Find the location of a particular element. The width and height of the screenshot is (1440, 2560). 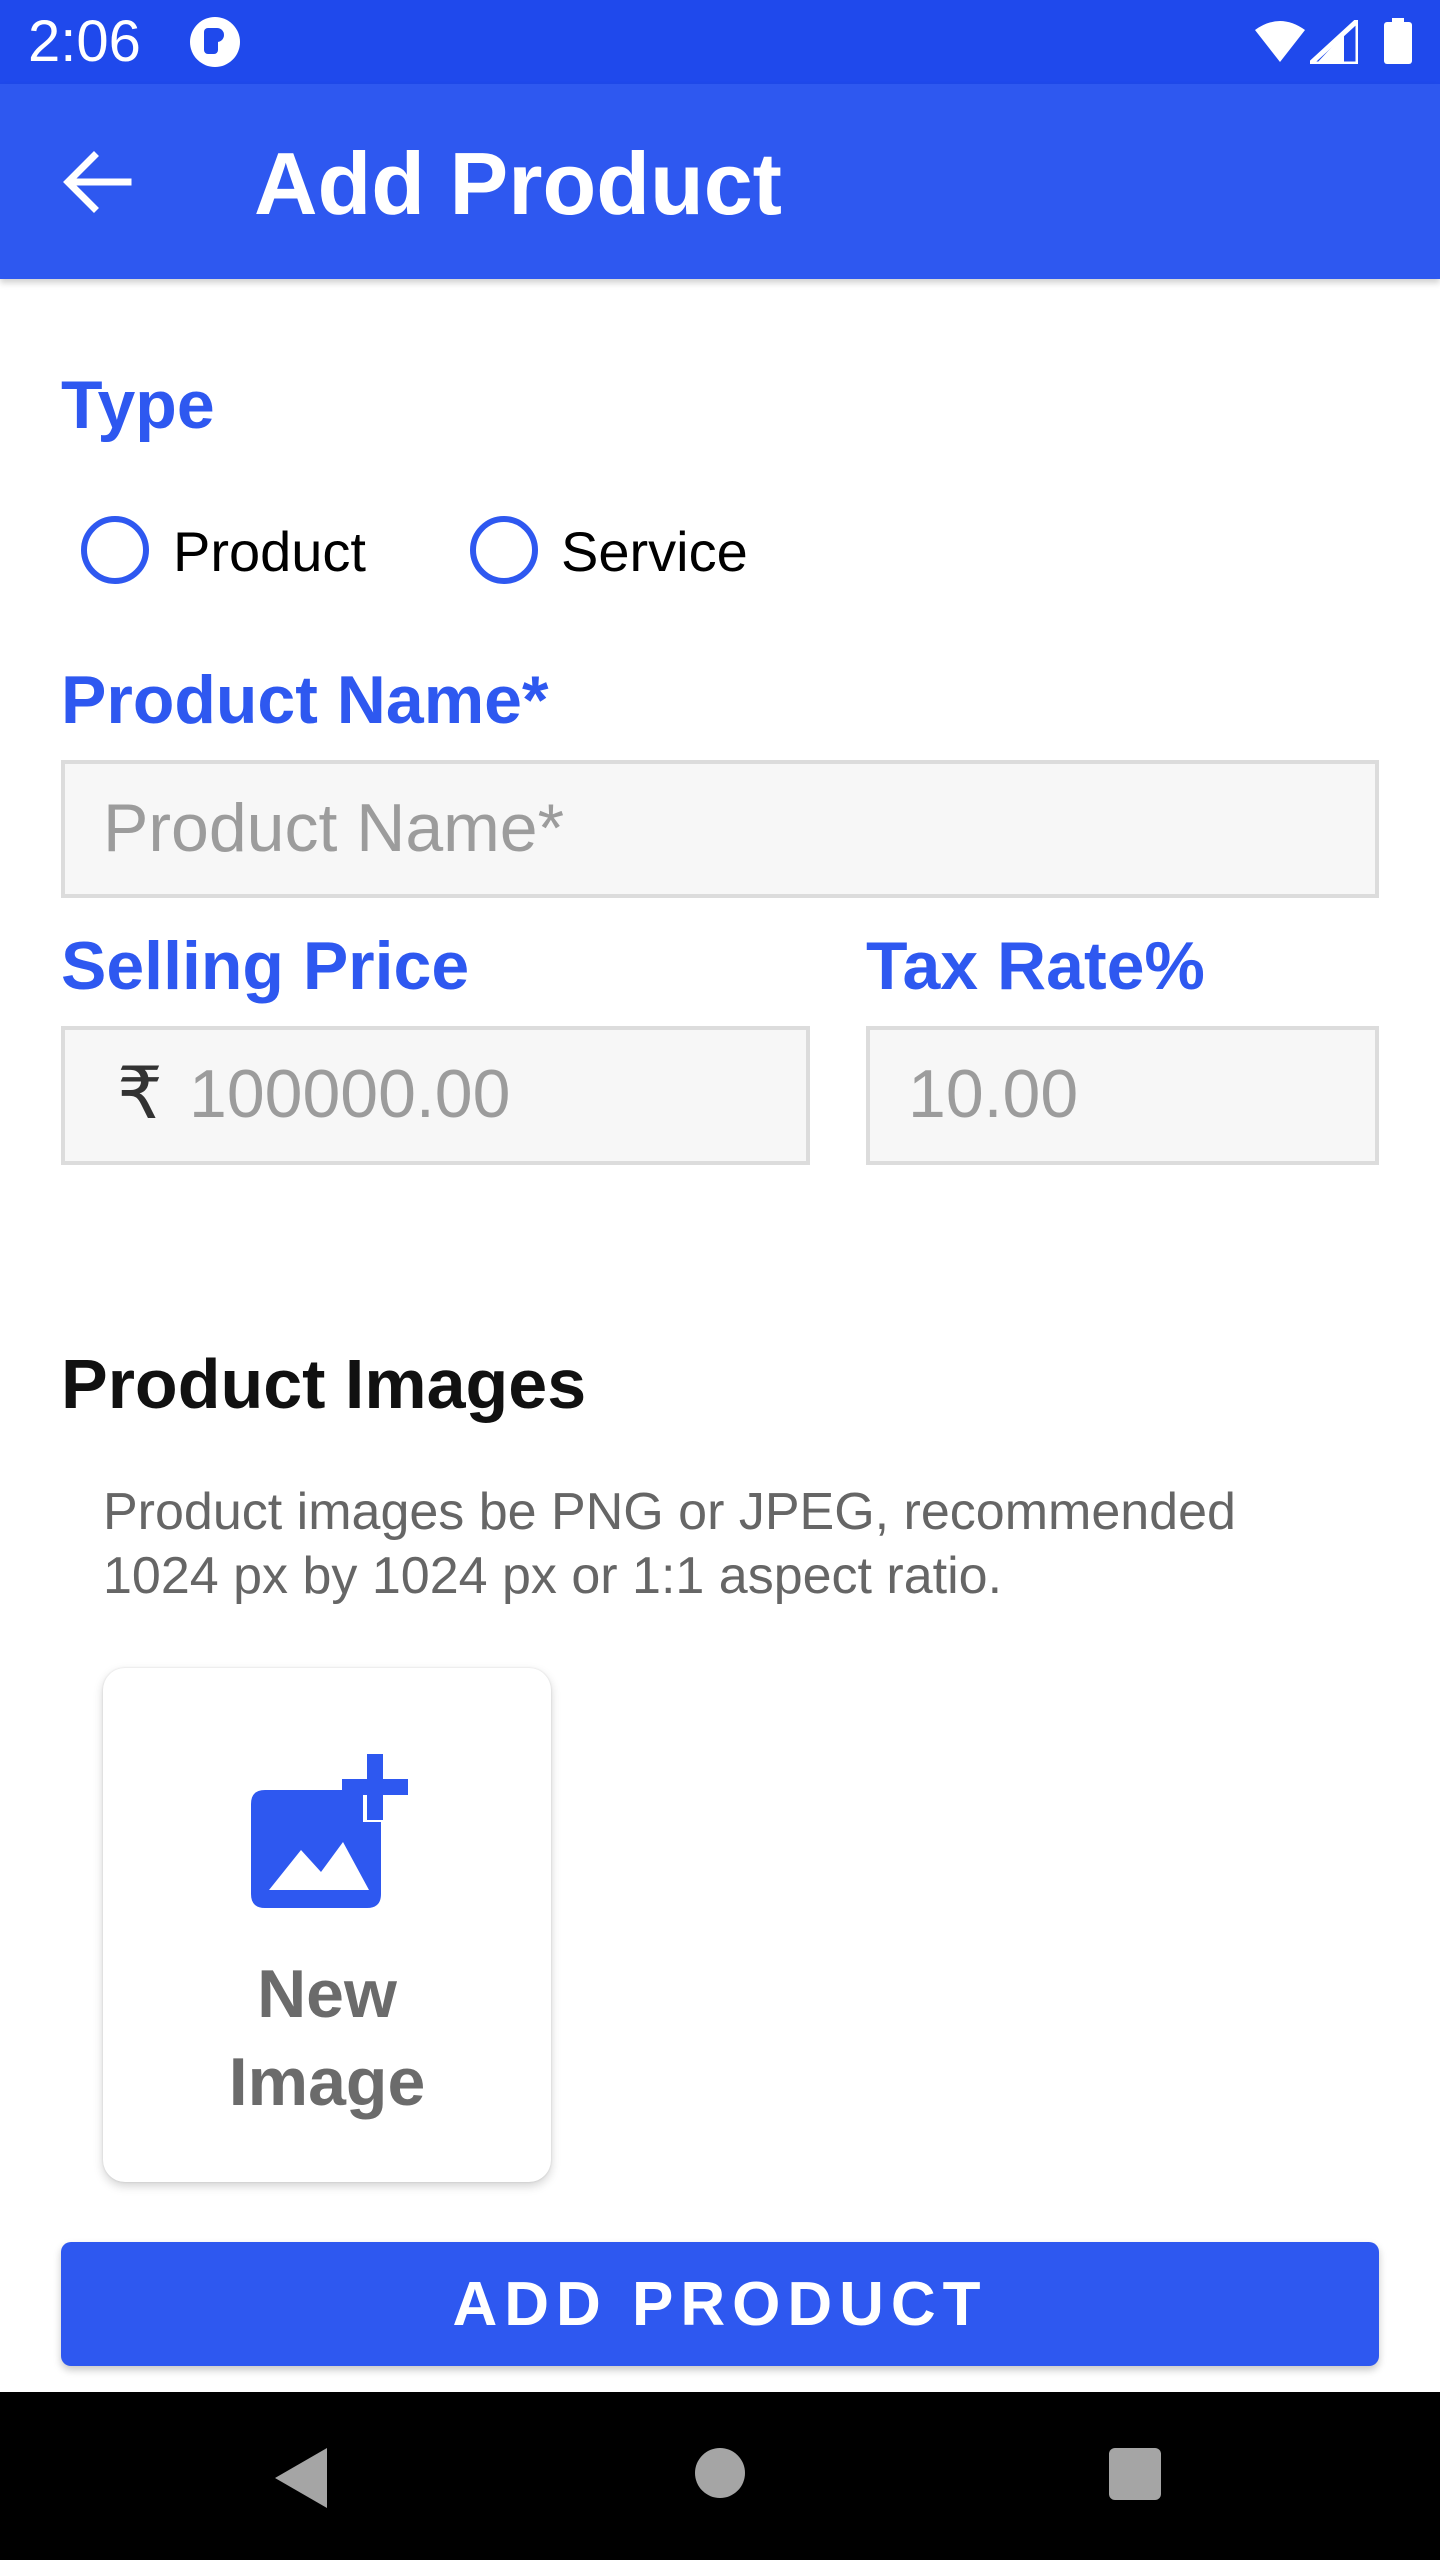

product-name-placeholder: Product Name* is located at coordinates (334, 828).